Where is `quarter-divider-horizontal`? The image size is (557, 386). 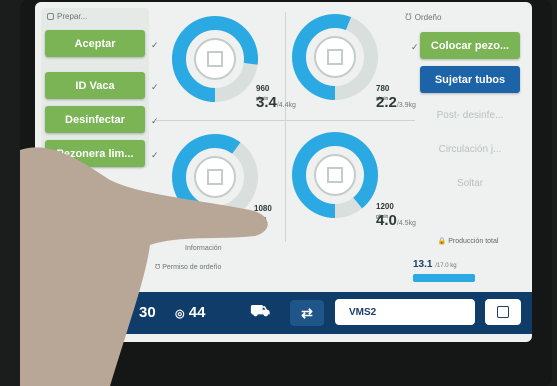
quarter-divider-horizontal is located at coordinates (285, 120).